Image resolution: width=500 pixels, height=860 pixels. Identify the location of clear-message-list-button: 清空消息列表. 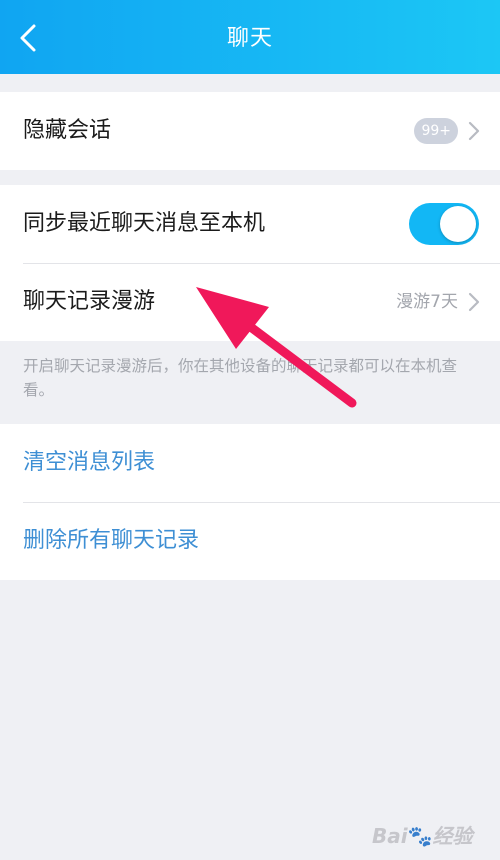
(250, 463).